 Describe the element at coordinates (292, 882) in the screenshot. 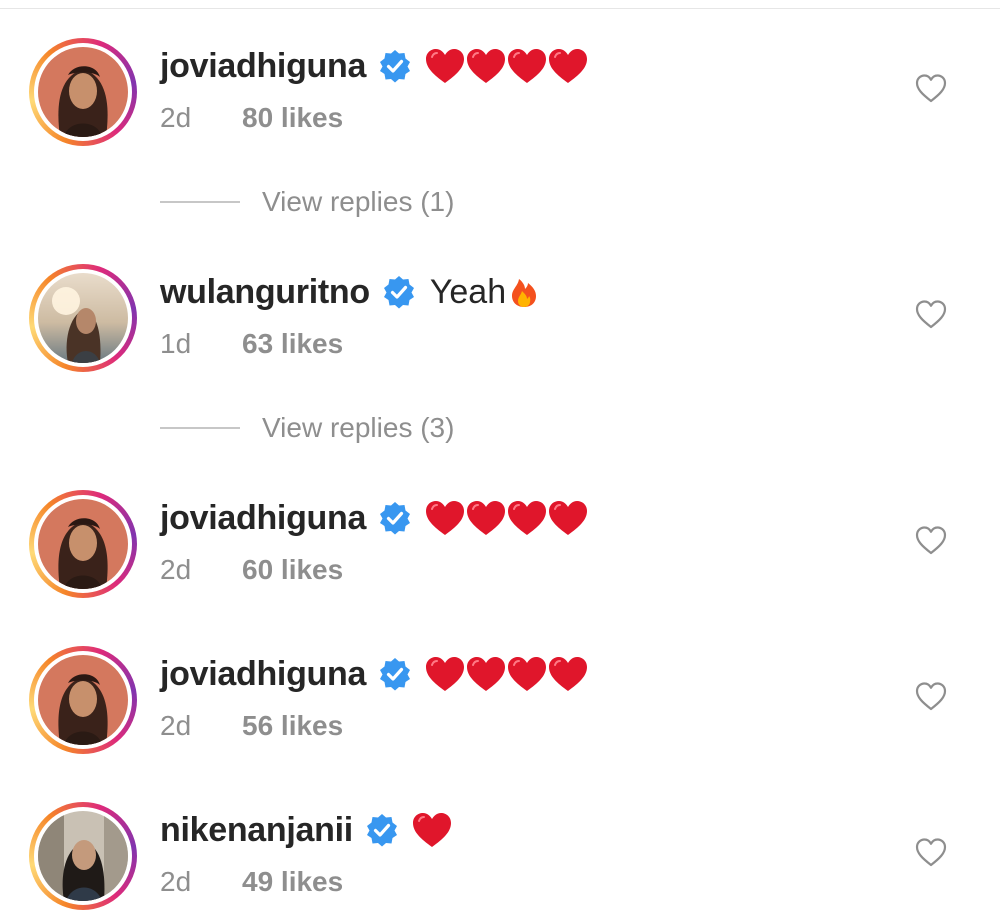

I see `likes-count: 49 likes` at that location.